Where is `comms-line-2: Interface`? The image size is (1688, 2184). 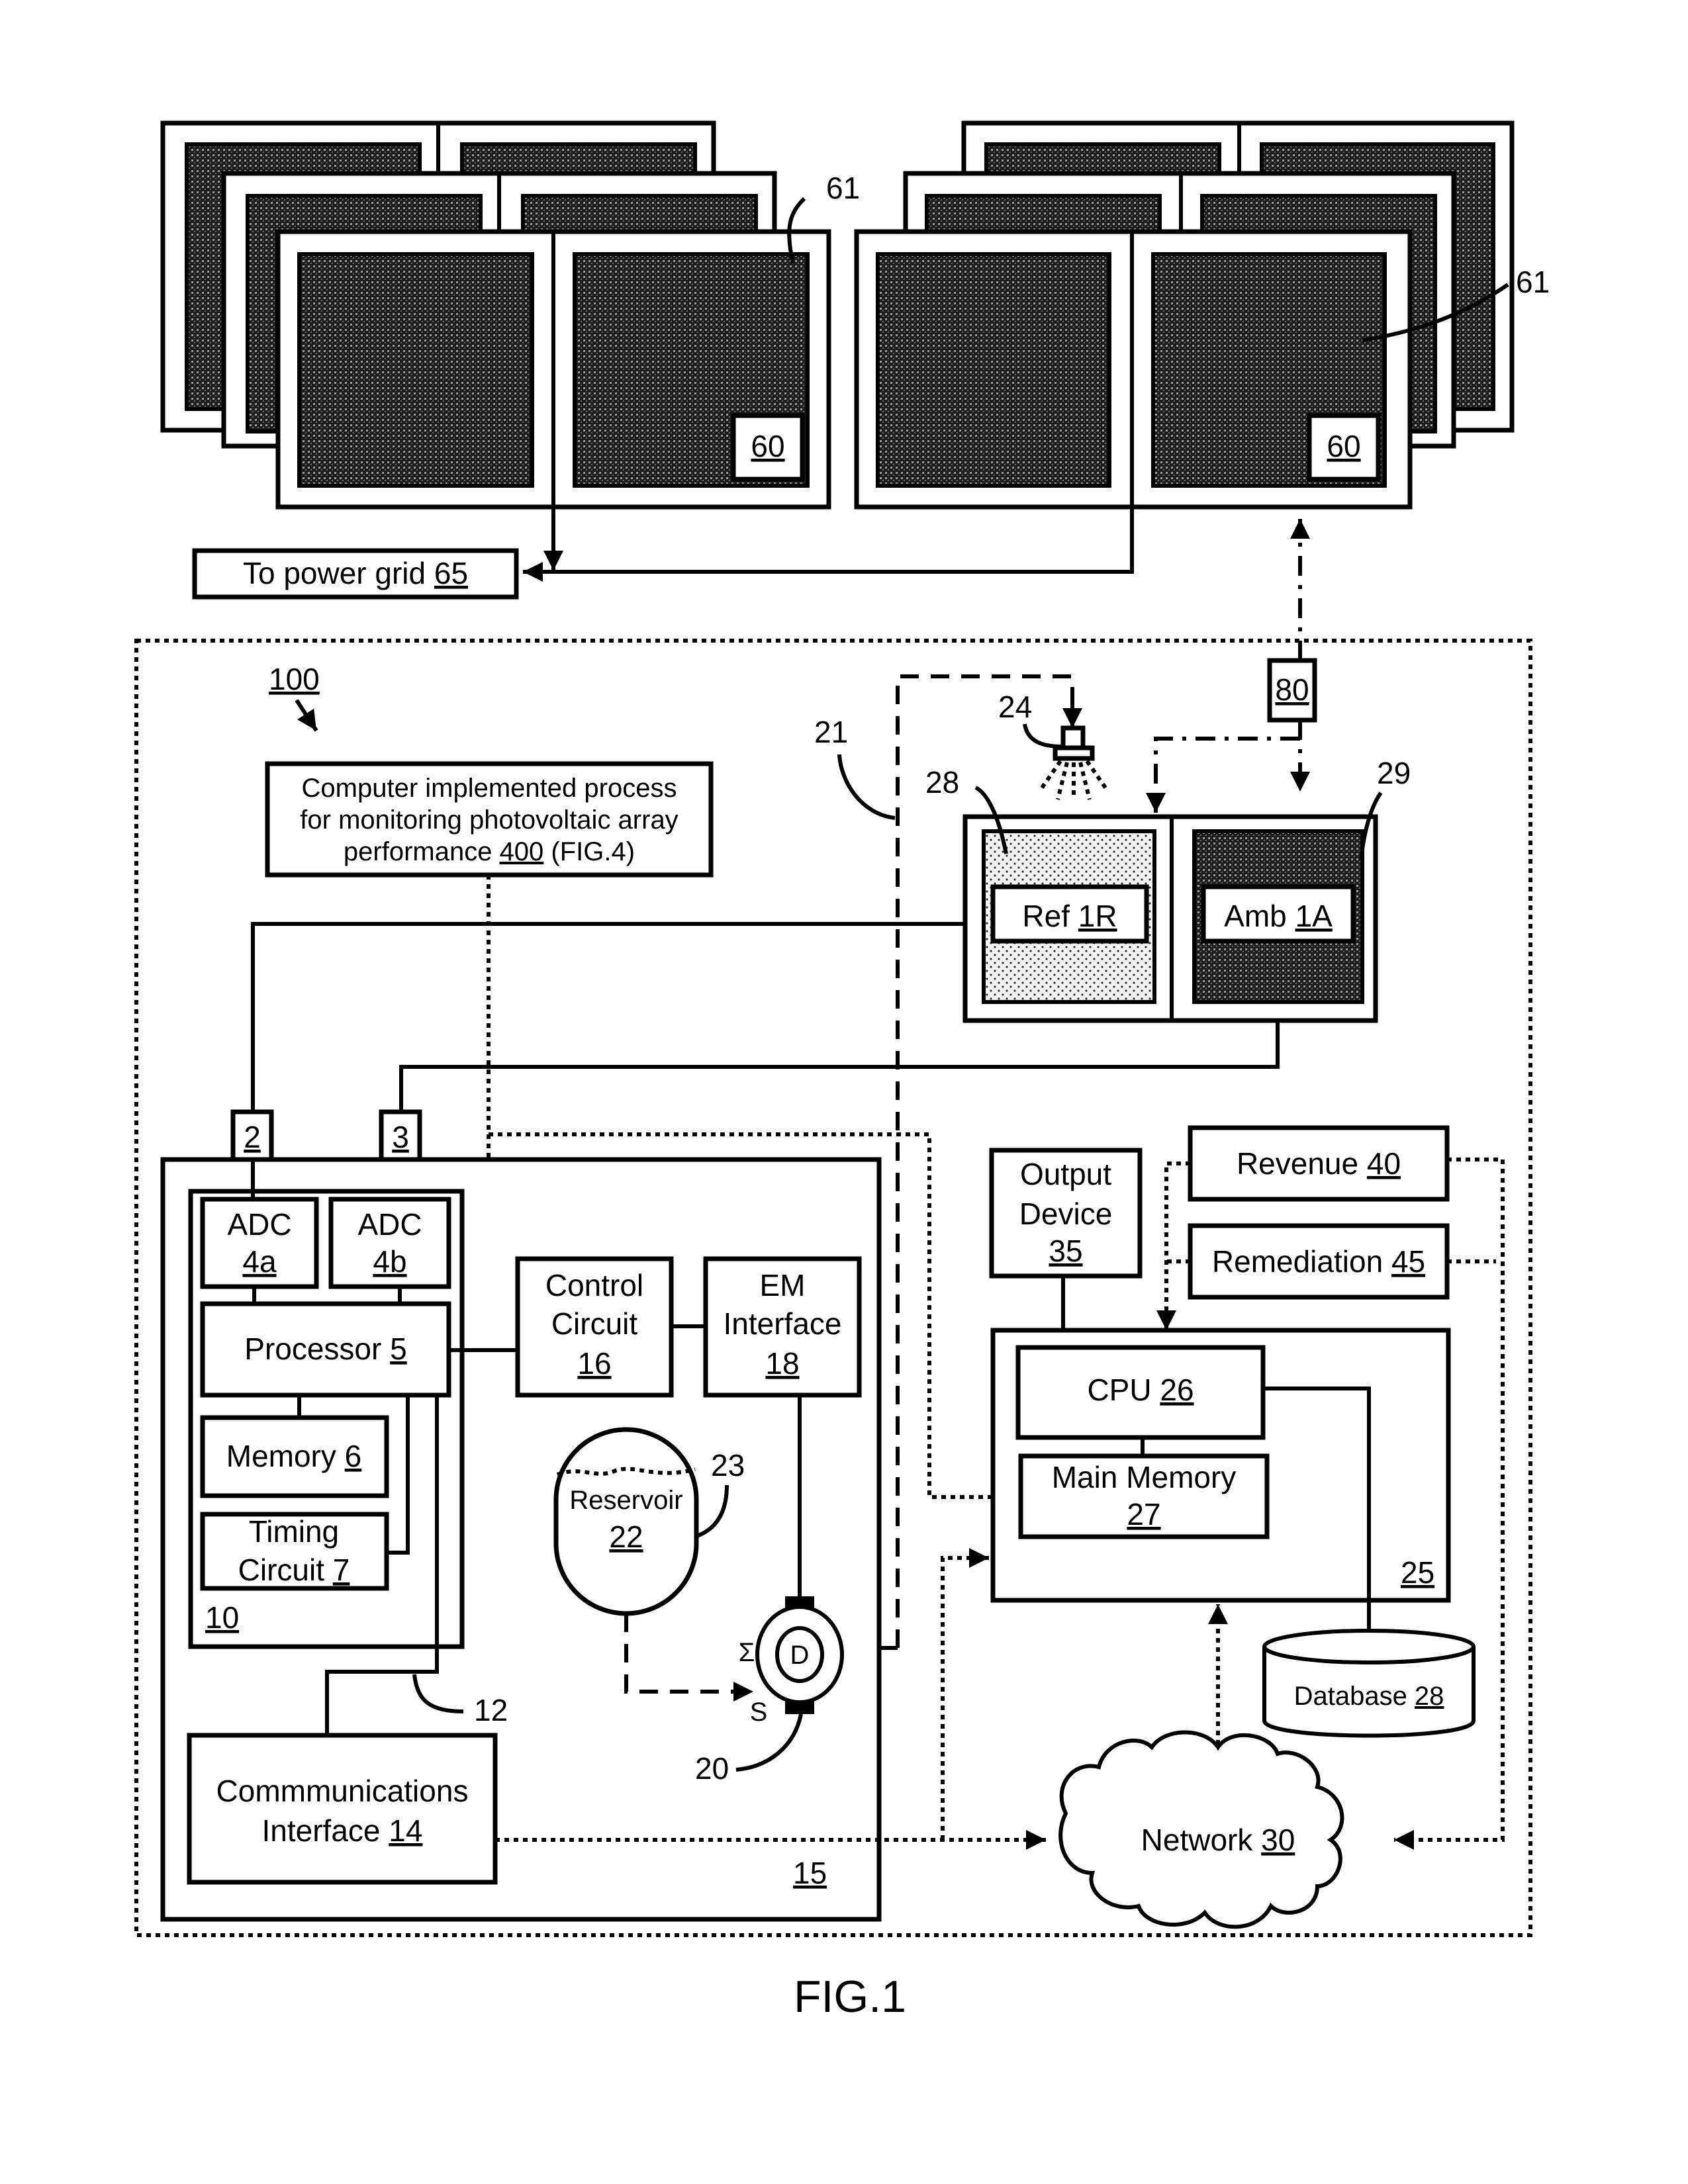 comms-line-2: Interface is located at coordinates (325, 1831).